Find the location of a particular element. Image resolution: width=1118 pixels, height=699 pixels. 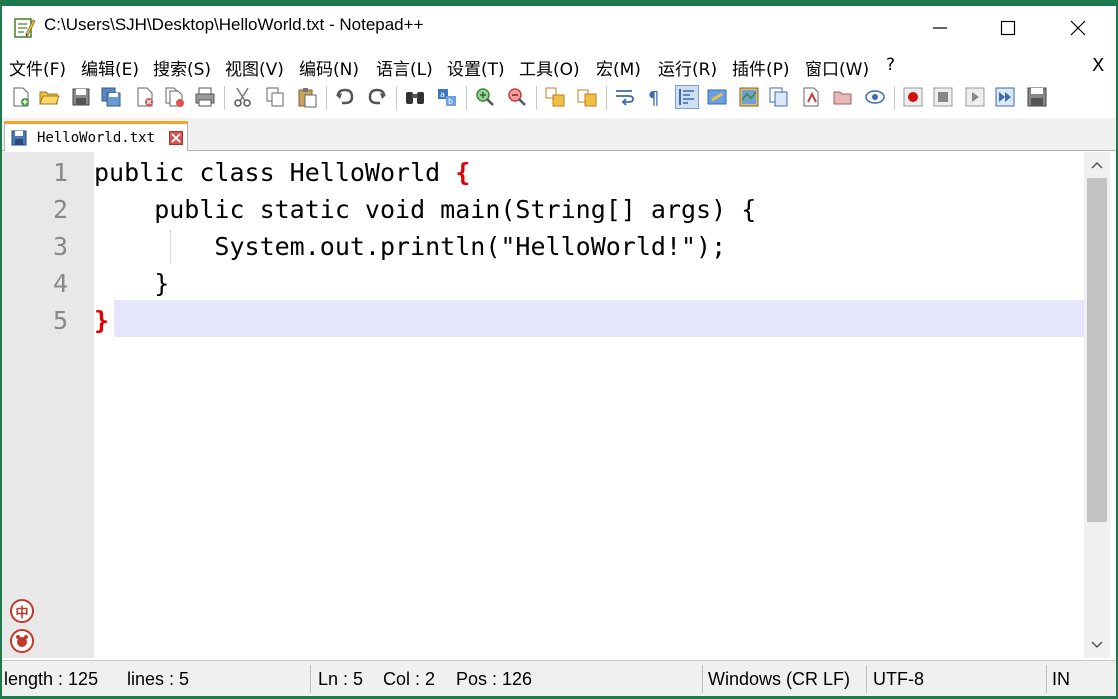

code-line: public static void main(String[] args) { is located at coordinates (425, 209).